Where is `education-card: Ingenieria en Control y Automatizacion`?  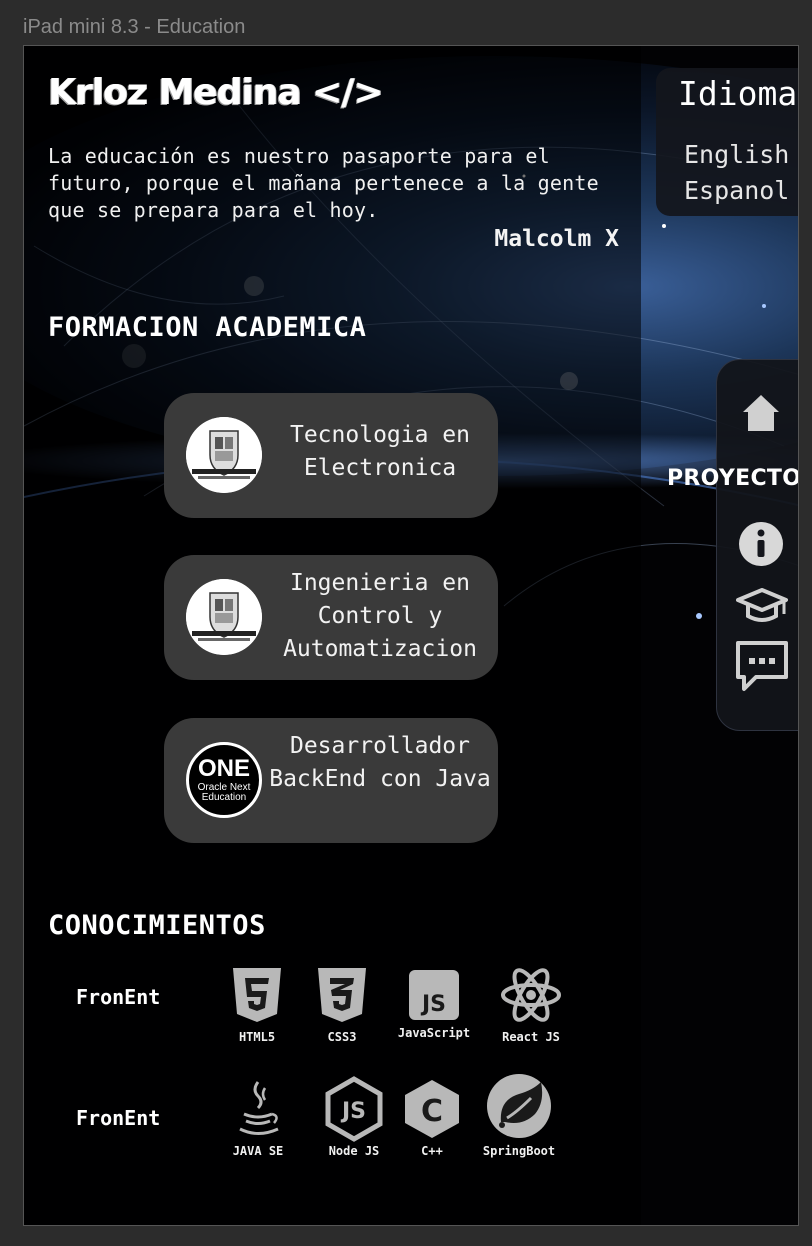
education-card: Ingenieria en Control y Automatizacion is located at coordinates (331, 617).